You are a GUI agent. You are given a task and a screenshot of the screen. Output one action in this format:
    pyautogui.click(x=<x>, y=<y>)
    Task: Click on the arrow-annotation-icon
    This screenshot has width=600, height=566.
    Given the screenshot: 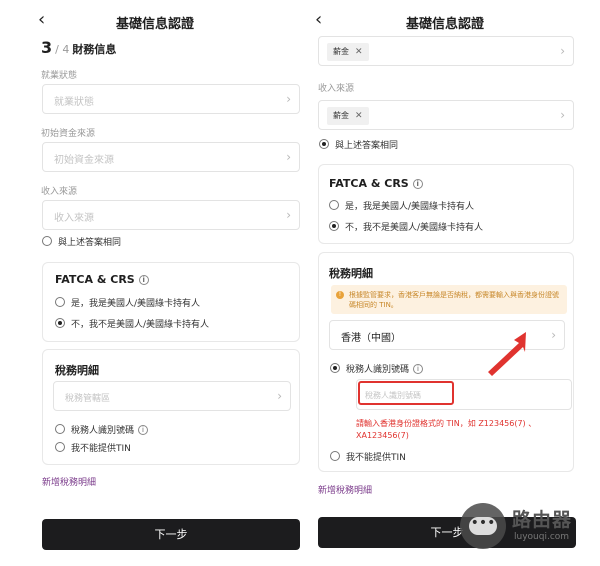 What is the action you would take?
    pyautogui.click(x=507, y=354)
    